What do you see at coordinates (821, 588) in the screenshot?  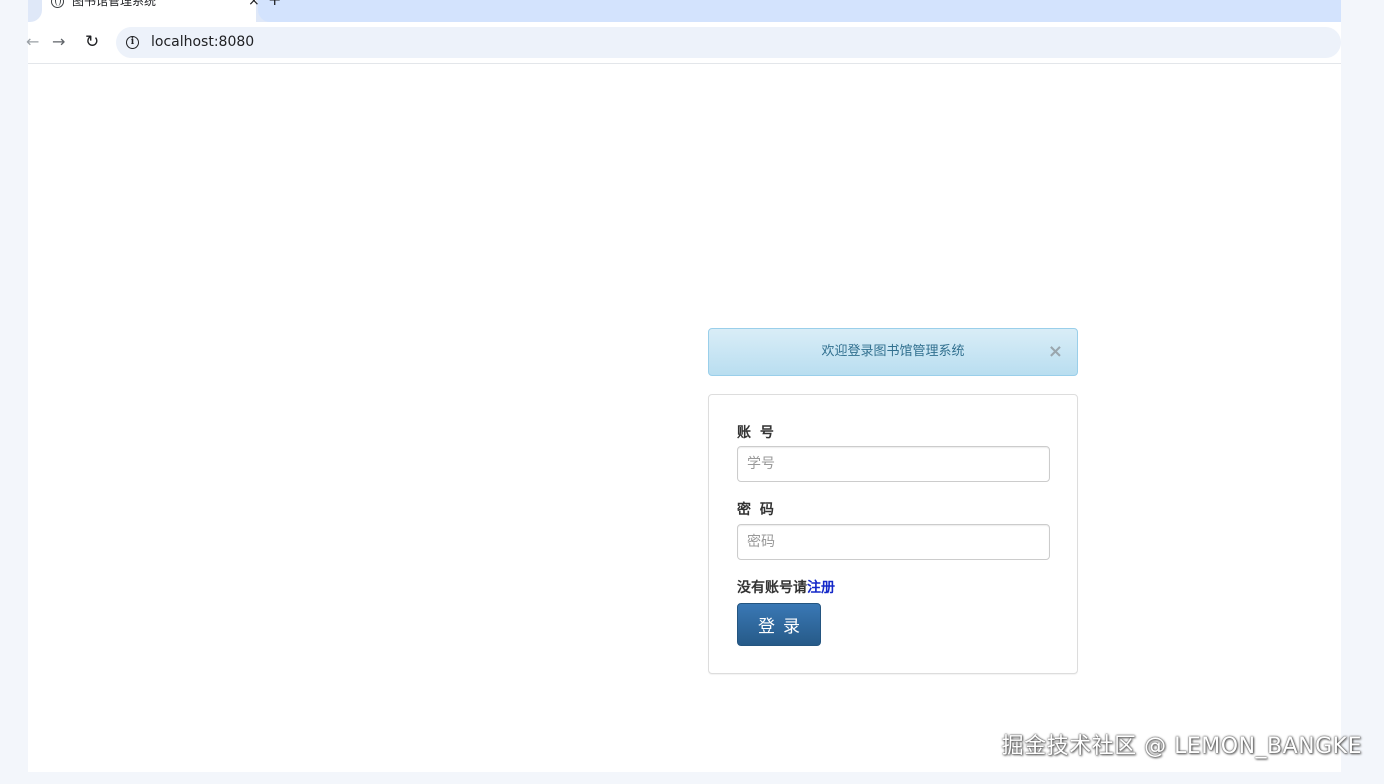 I see `register-link: 注册` at bounding box center [821, 588].